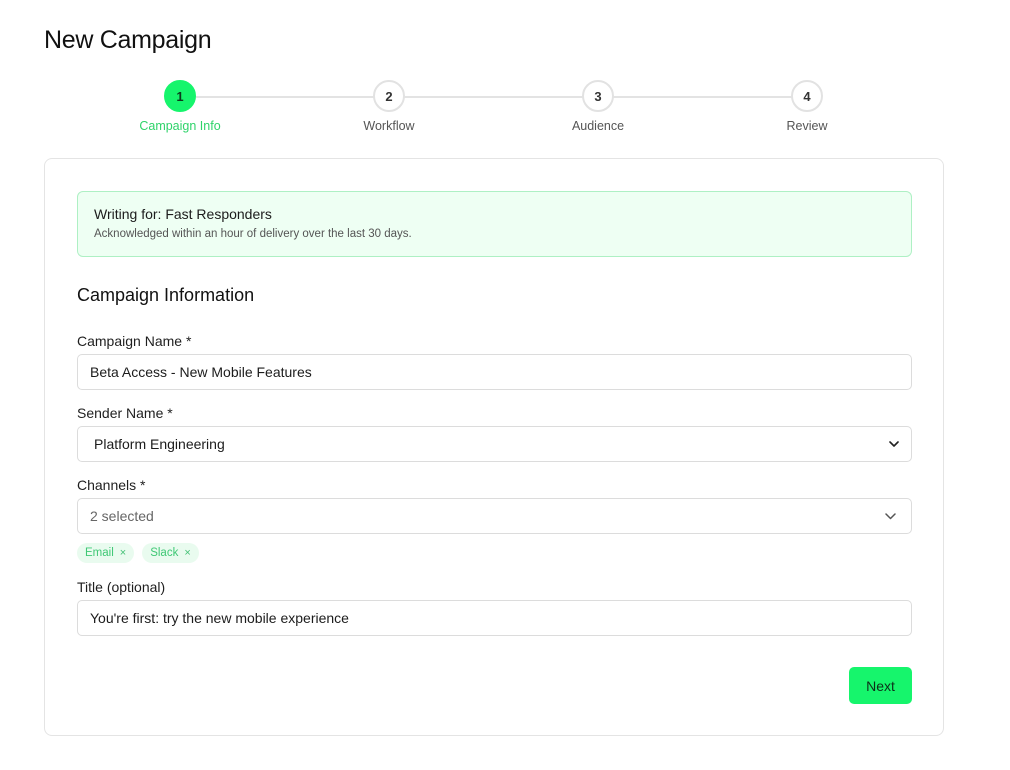  Describe the element at coordinates (807, 96) in the screenshot. I see `step-number: 4` at that location.